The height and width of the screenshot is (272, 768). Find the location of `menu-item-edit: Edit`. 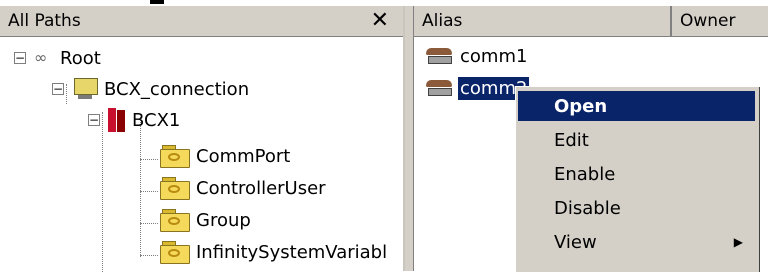

menu-item-edit: Edit is located at coordinates (636, 140).